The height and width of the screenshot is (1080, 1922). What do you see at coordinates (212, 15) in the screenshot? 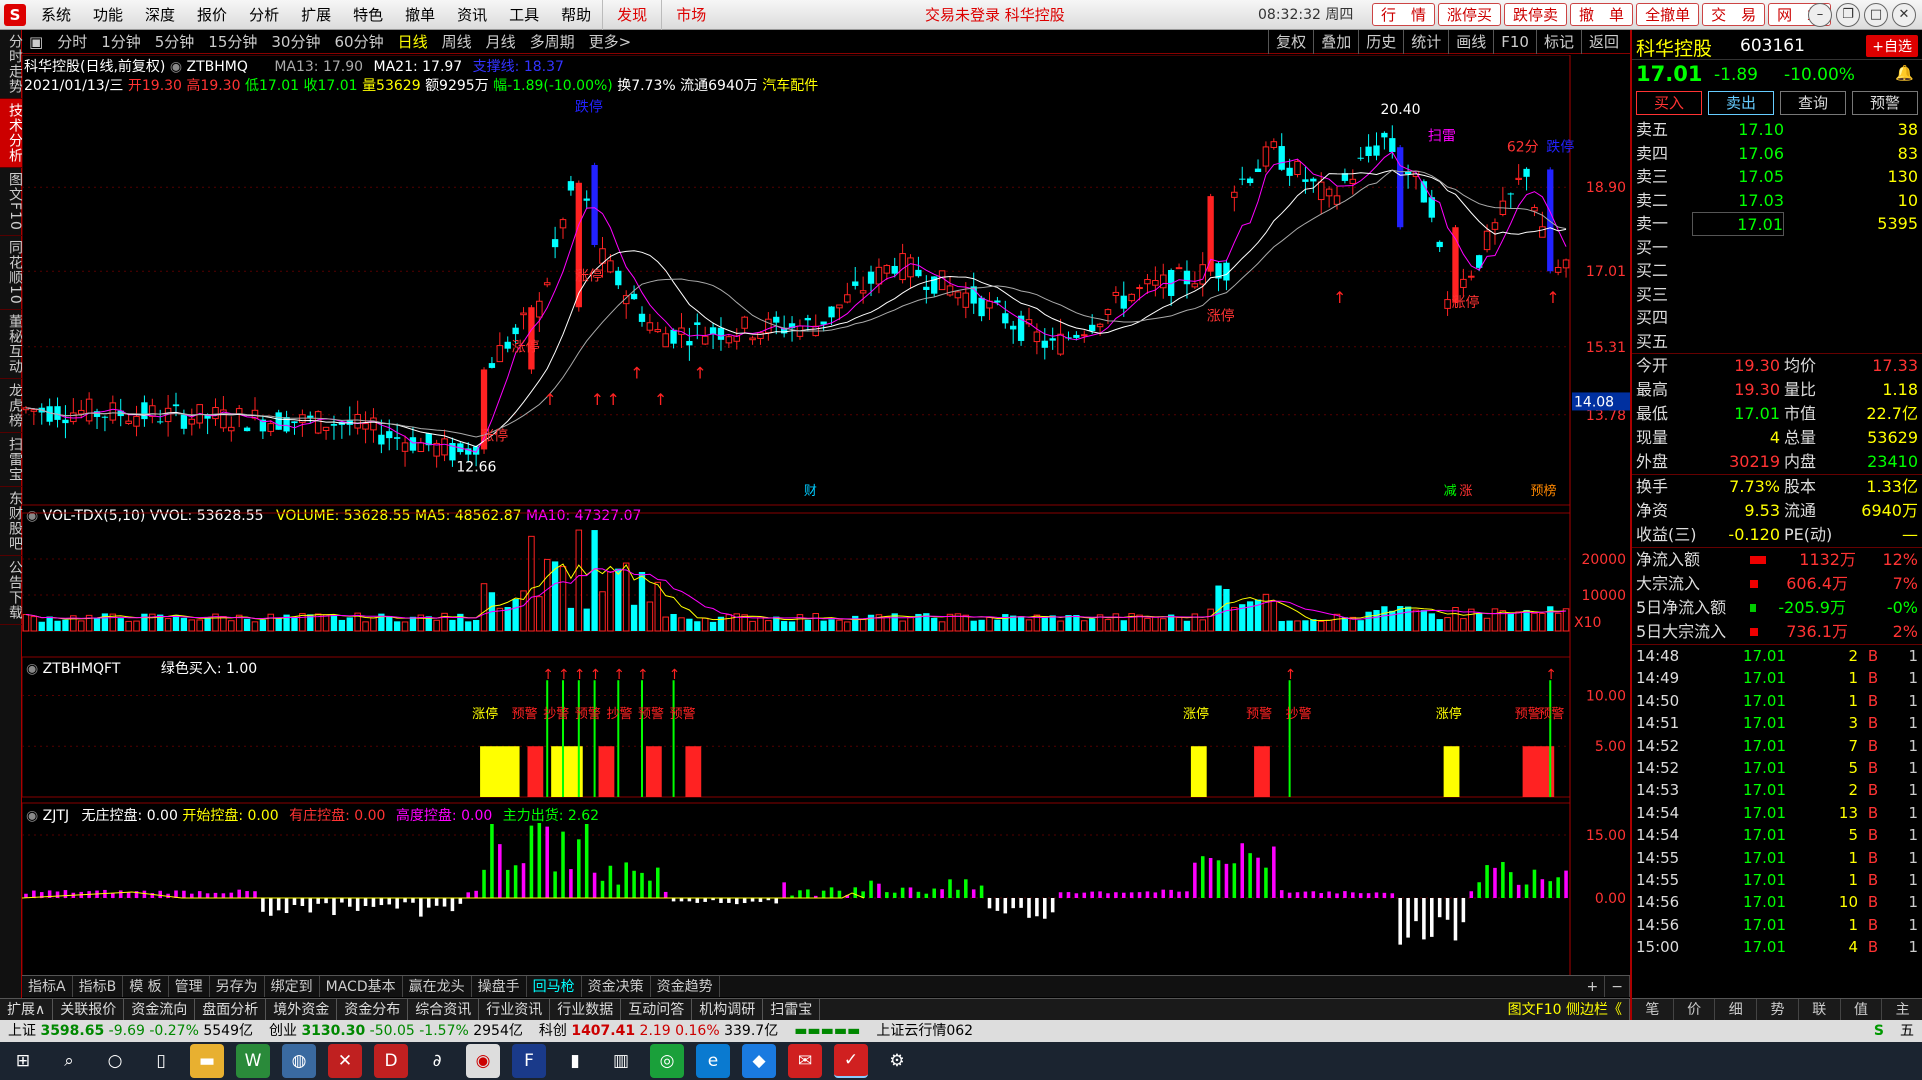
I see `menu-item-3: 报价` at bounding box center [212, 15].